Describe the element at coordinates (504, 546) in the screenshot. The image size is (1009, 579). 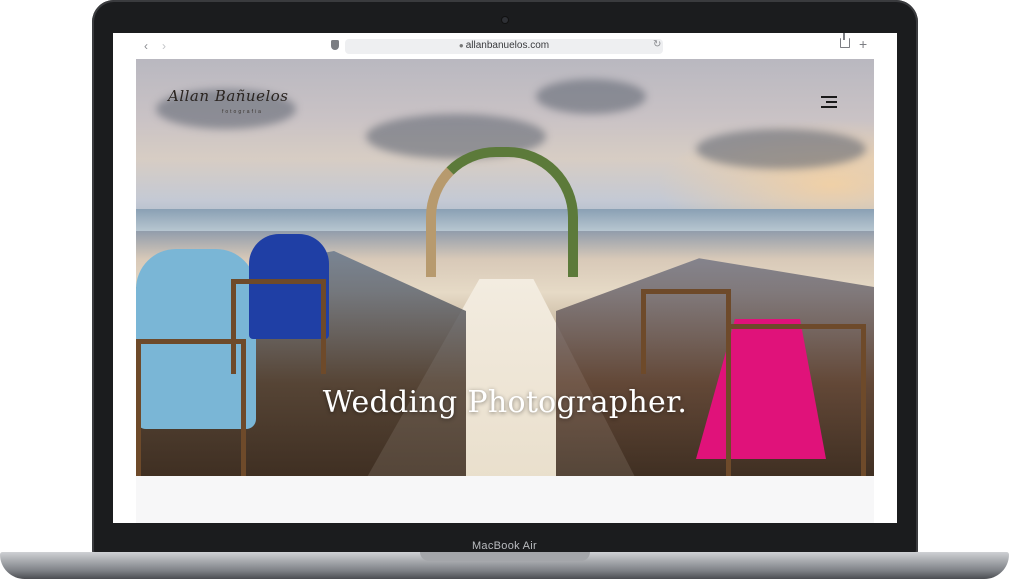
I see `device-label: MacBook Air` at that location.